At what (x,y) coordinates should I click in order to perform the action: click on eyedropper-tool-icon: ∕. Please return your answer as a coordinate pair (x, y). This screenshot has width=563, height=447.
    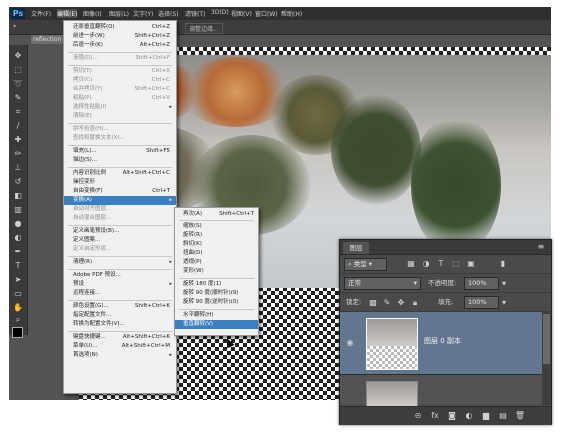
    Looking at the image, I should click on (18, 126).